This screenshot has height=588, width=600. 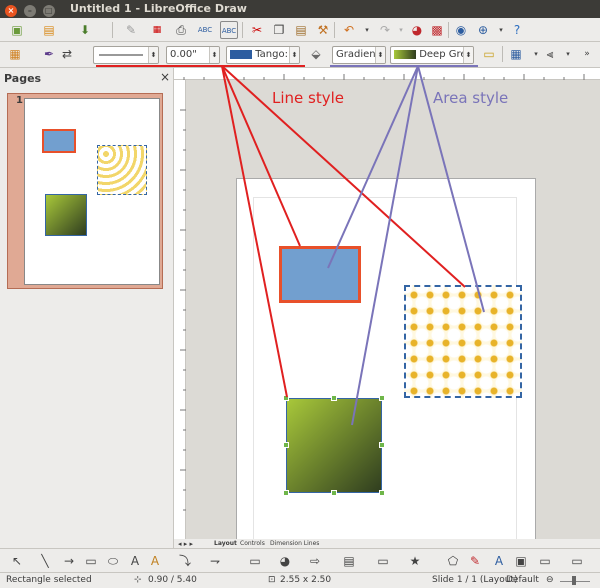 I want to click on size-value: 2.55 x 2.50, so click(x=306, y=580).